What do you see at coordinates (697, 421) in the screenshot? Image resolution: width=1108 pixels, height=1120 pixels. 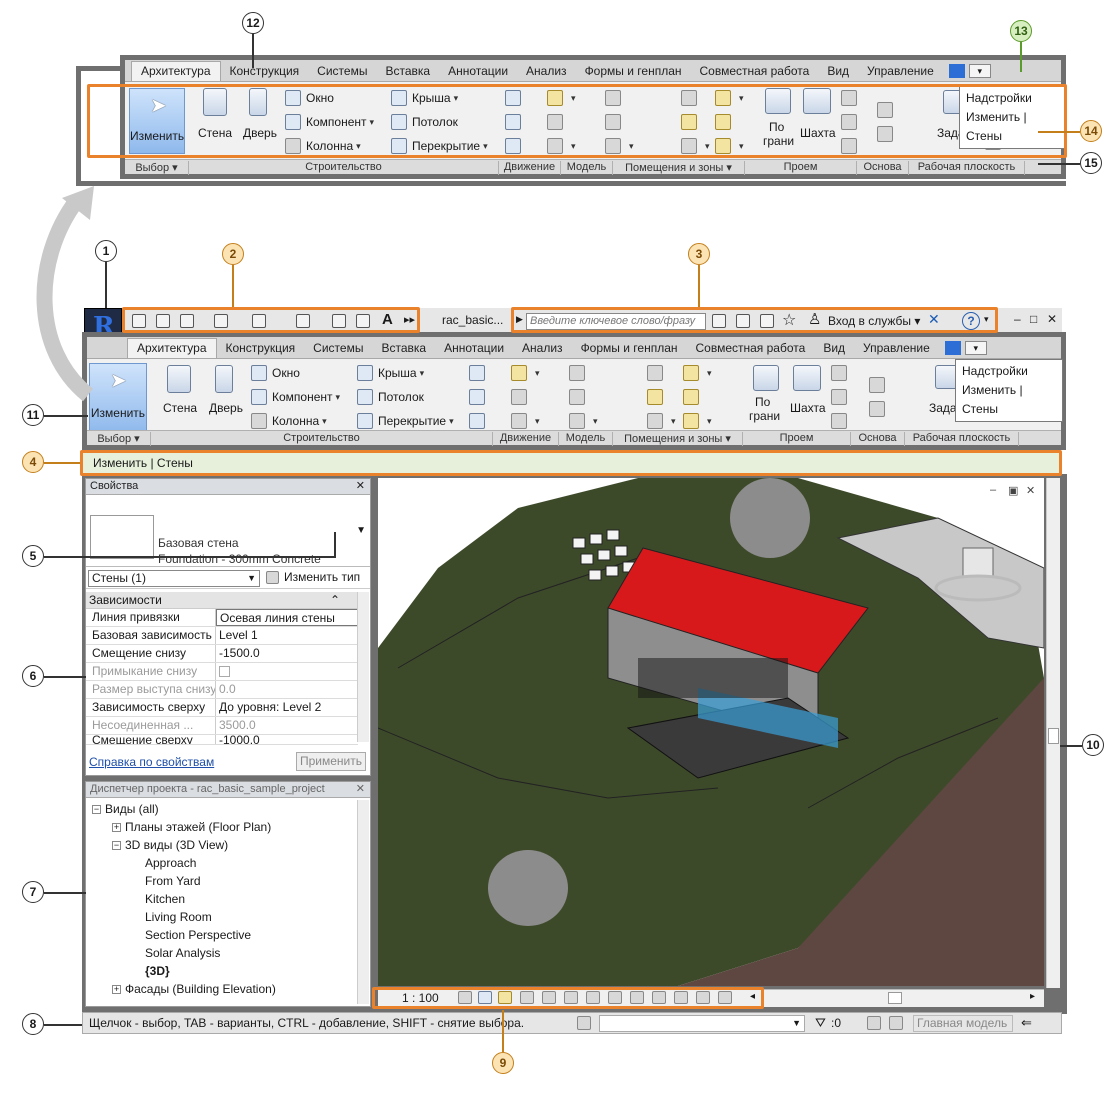 I see `main-tag-area-button: ▾` at bounding box center [697, 421].